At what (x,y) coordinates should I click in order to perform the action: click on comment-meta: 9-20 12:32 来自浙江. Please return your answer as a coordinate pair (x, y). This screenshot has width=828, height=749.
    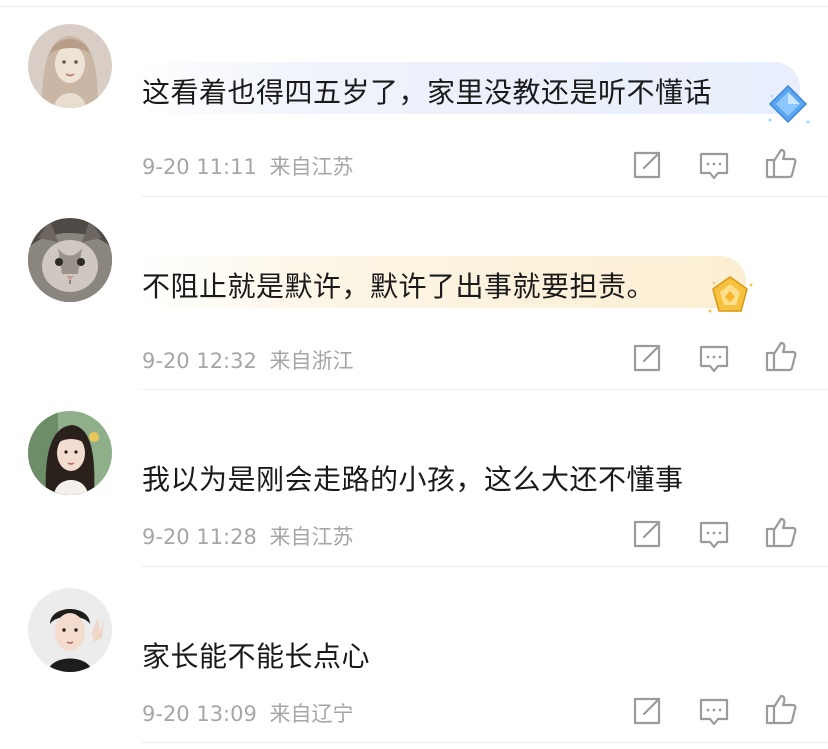
    Looking at the image, I should click on (248, 360).